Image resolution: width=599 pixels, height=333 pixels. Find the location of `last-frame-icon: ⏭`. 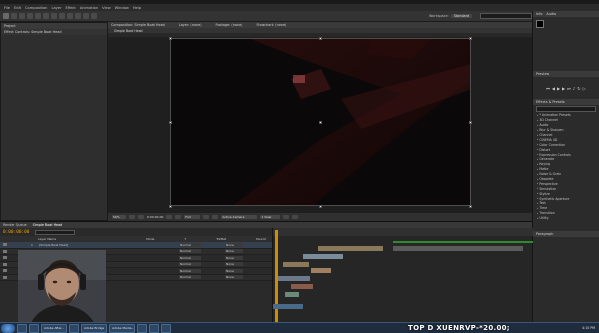

last-frame-icon: ⏭ is located at coordinates (569, 88).